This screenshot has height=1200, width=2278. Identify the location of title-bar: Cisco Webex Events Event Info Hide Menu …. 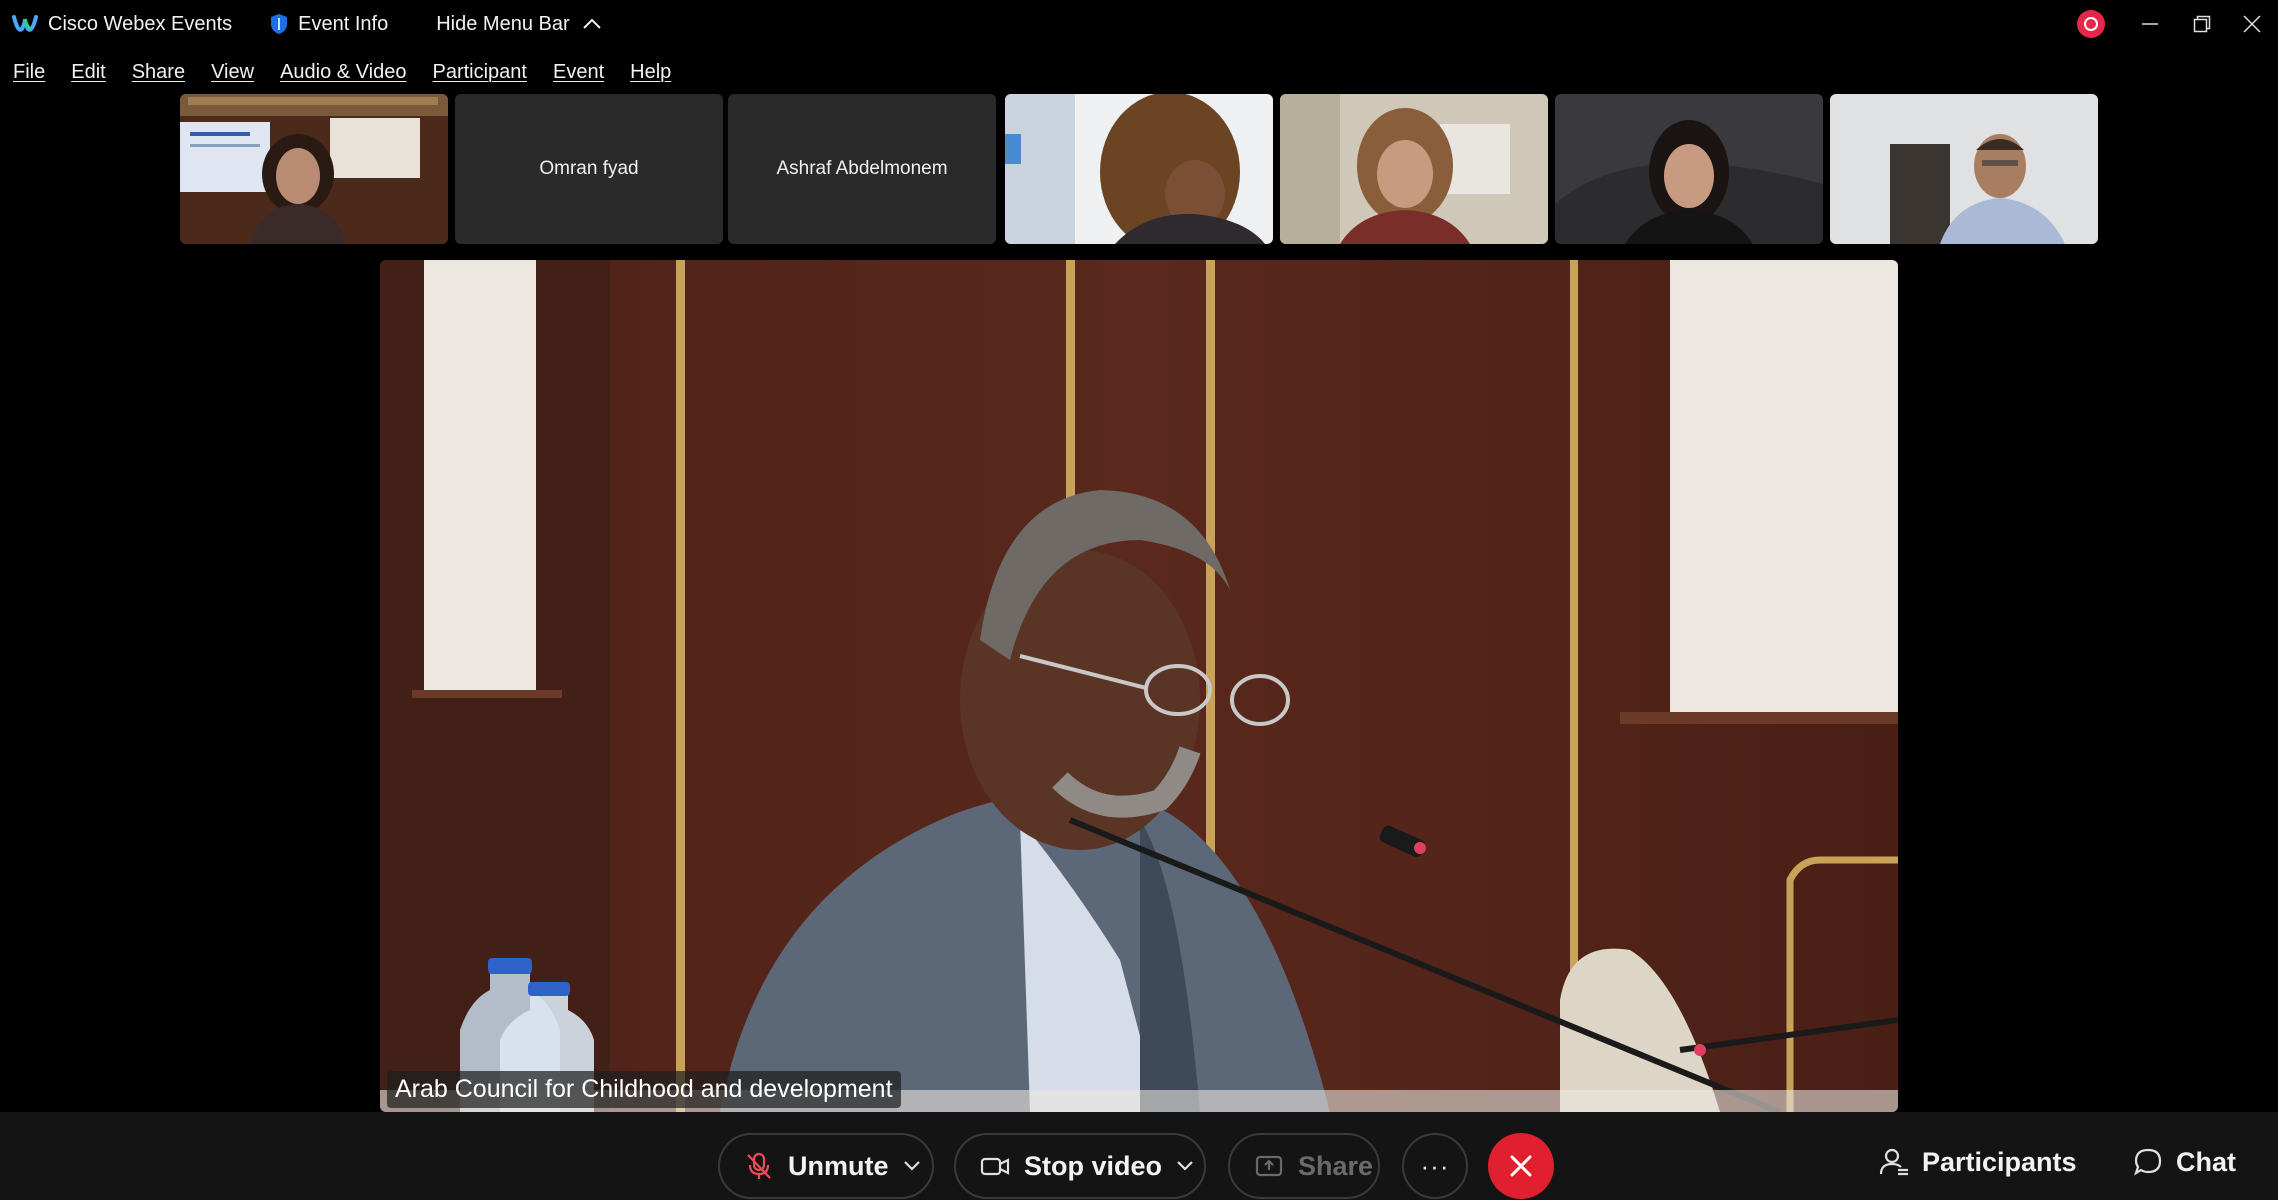
(1139, 24).